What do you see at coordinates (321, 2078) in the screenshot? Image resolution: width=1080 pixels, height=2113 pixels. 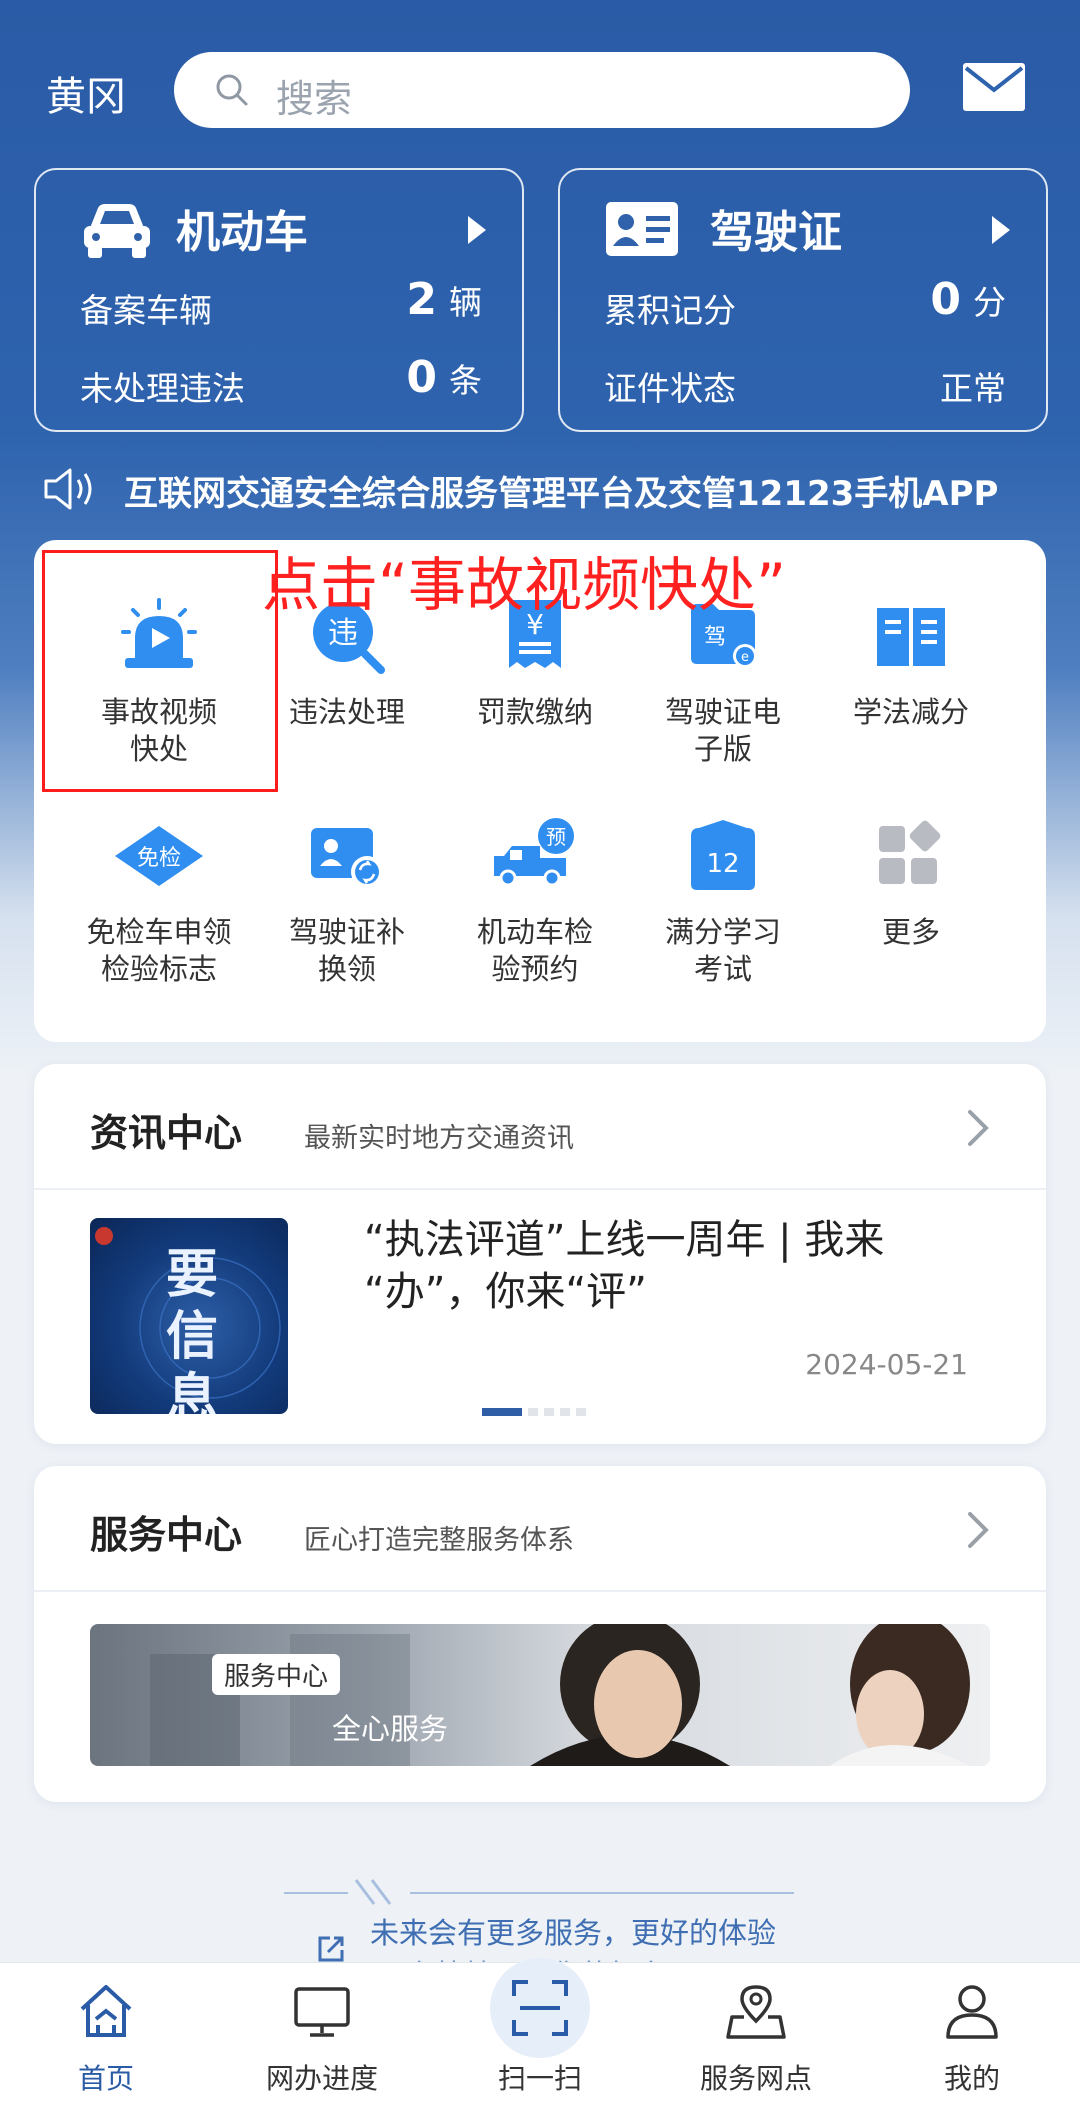 I see `tab-label: 网办进度` at bounding box center [321, 2078].